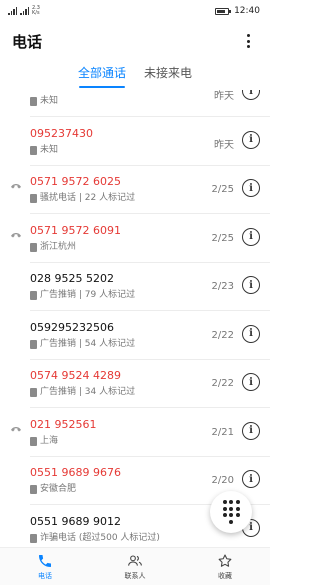 The width and height of the screenshot is (320, 585). Describe the element at coordinates (75, 181) in the screenshot. I see `call-number: 0571 9572 6025` at that location.